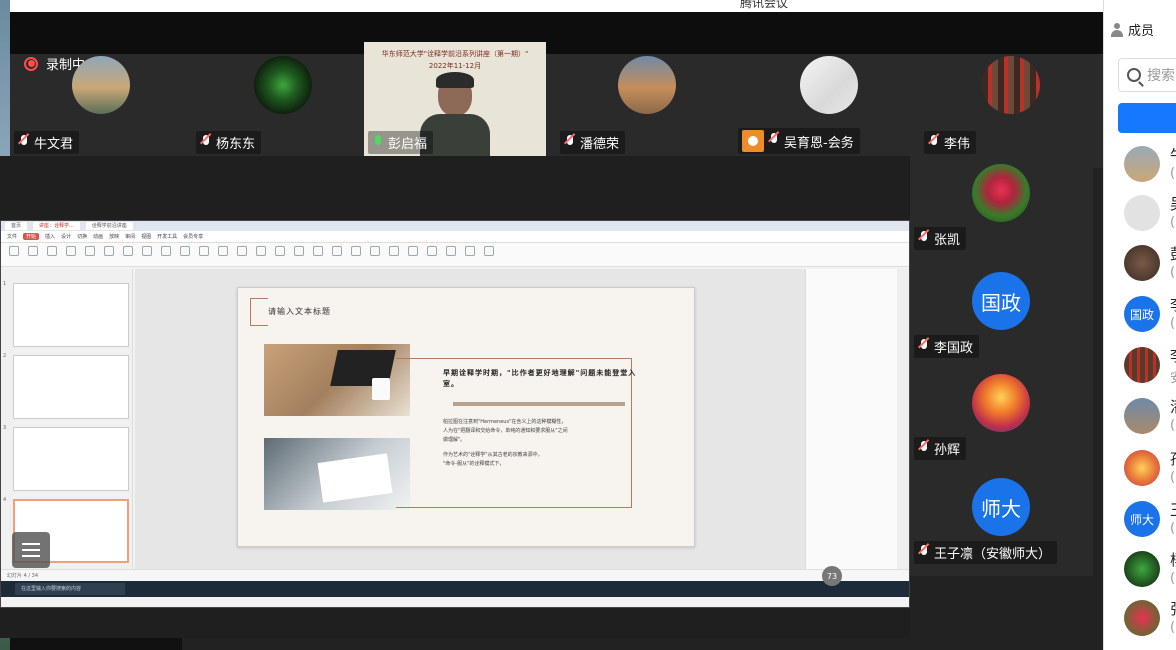 This screenshot has width=1176, height=650. I want to click on host-video-tile: 华东师范大学"诠释学前沿系列讲座（第一期）" 2022年11-12月 彭启福, so click(455, 99).